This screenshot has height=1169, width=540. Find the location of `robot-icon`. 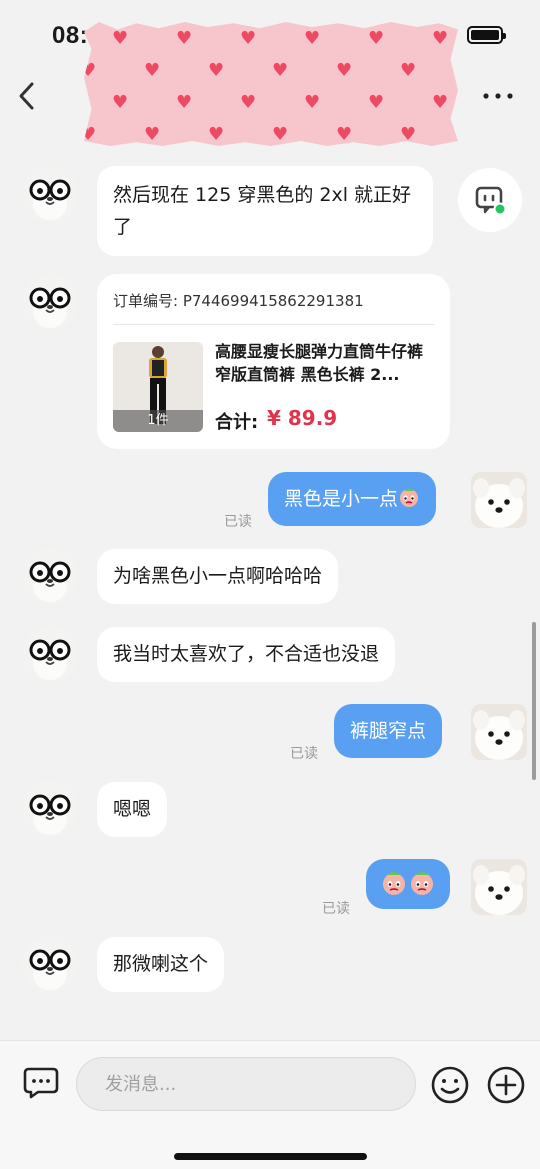

robot-icon is located at coordinates (491, 201).